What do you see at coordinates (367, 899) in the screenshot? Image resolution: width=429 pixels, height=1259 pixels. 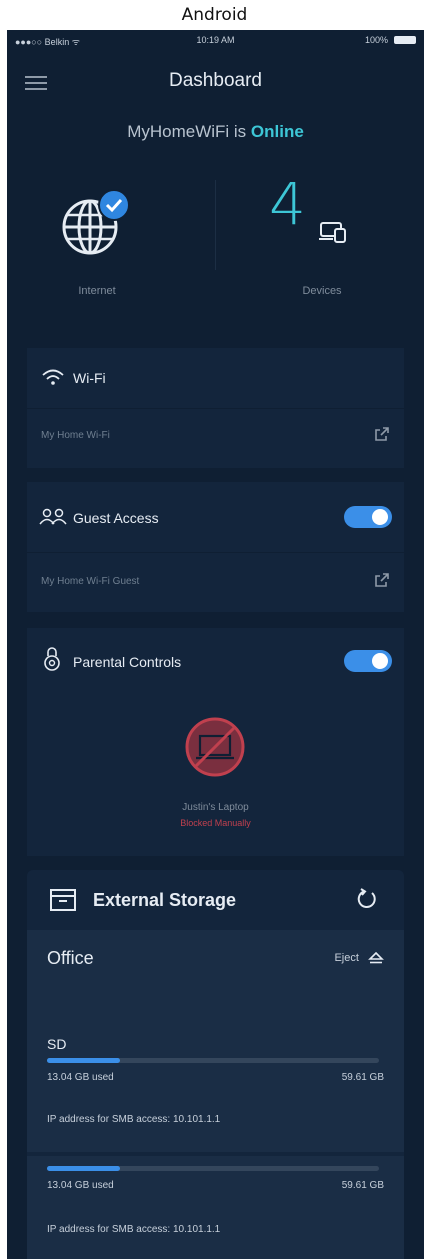 I see `refresh-icon` at bounding box center [367, 899].